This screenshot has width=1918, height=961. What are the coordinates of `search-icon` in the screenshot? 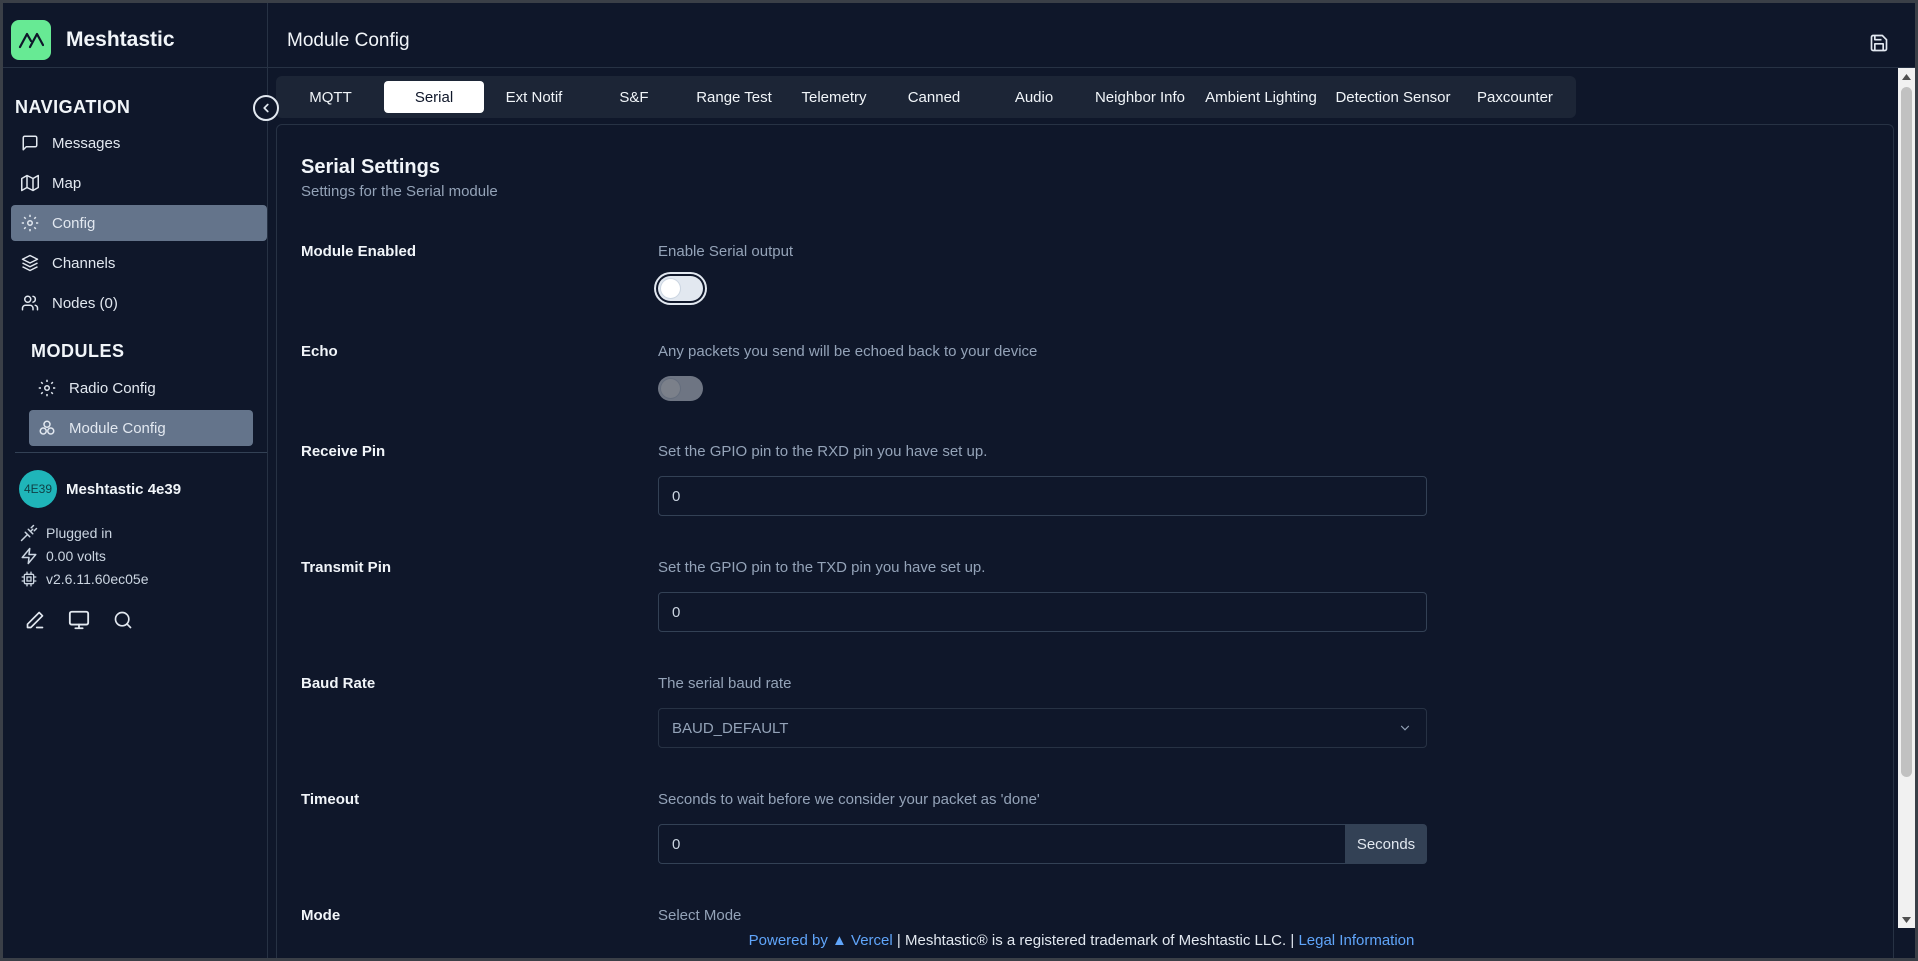 It's located at (123, 620).